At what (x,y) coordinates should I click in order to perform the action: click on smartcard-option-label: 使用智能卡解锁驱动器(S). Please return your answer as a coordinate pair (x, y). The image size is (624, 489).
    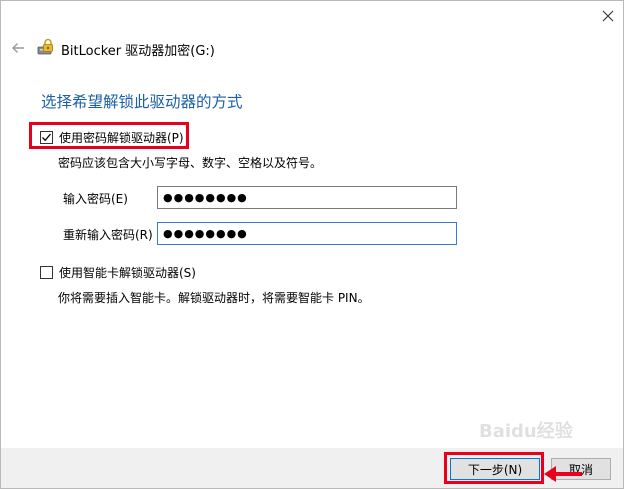
    Looking at the image, I should click on (127, 273).